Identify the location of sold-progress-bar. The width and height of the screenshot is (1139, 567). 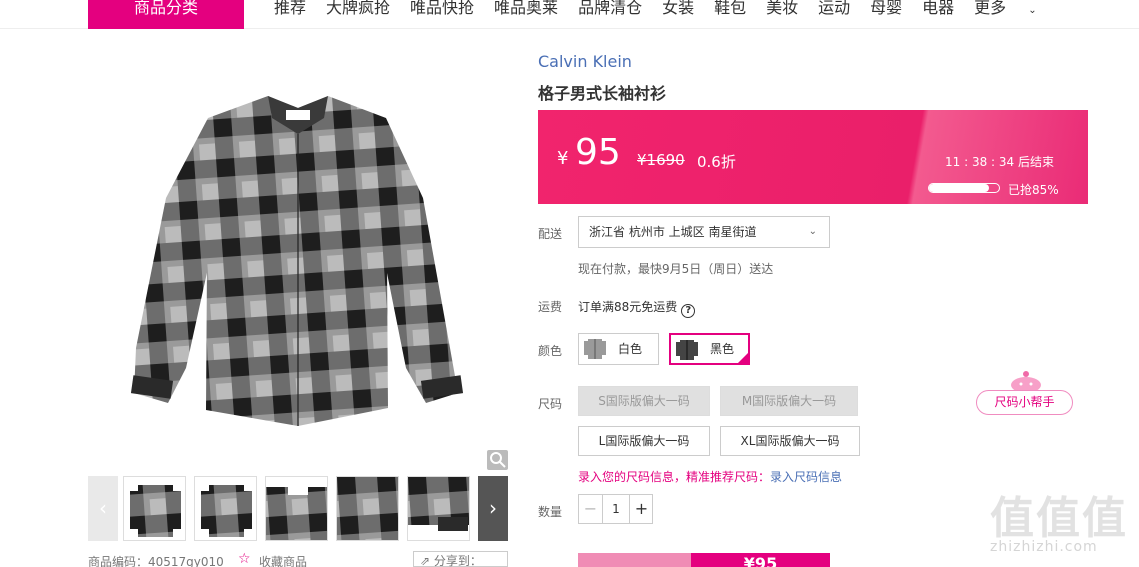
(964, 188).